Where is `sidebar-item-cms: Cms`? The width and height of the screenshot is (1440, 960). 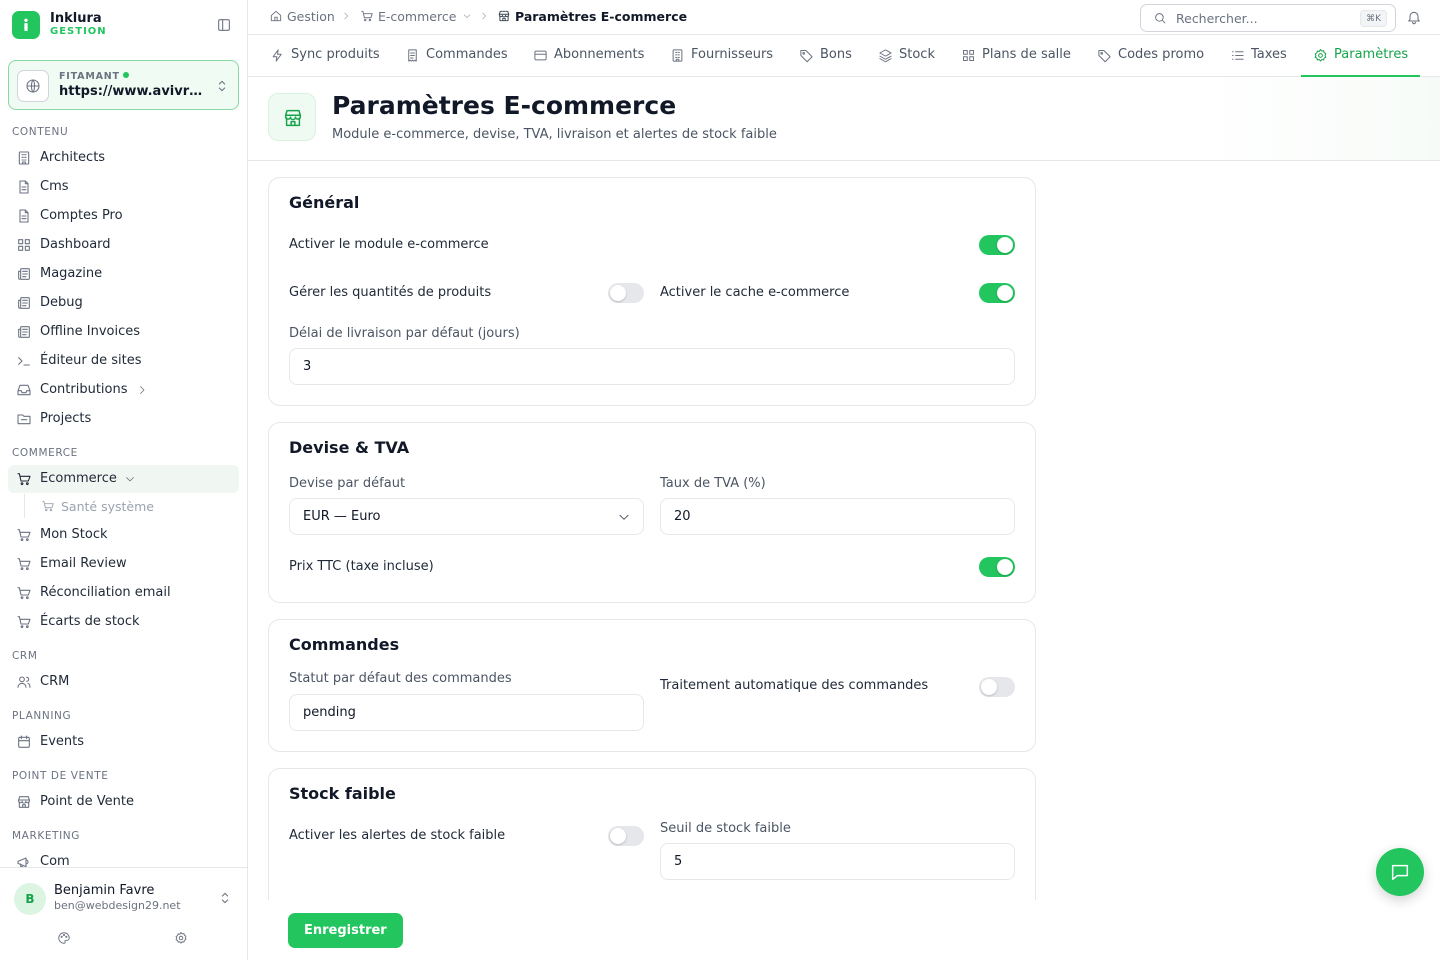
sidebar-item-cms: Cms is located at coordinates (123, 187).